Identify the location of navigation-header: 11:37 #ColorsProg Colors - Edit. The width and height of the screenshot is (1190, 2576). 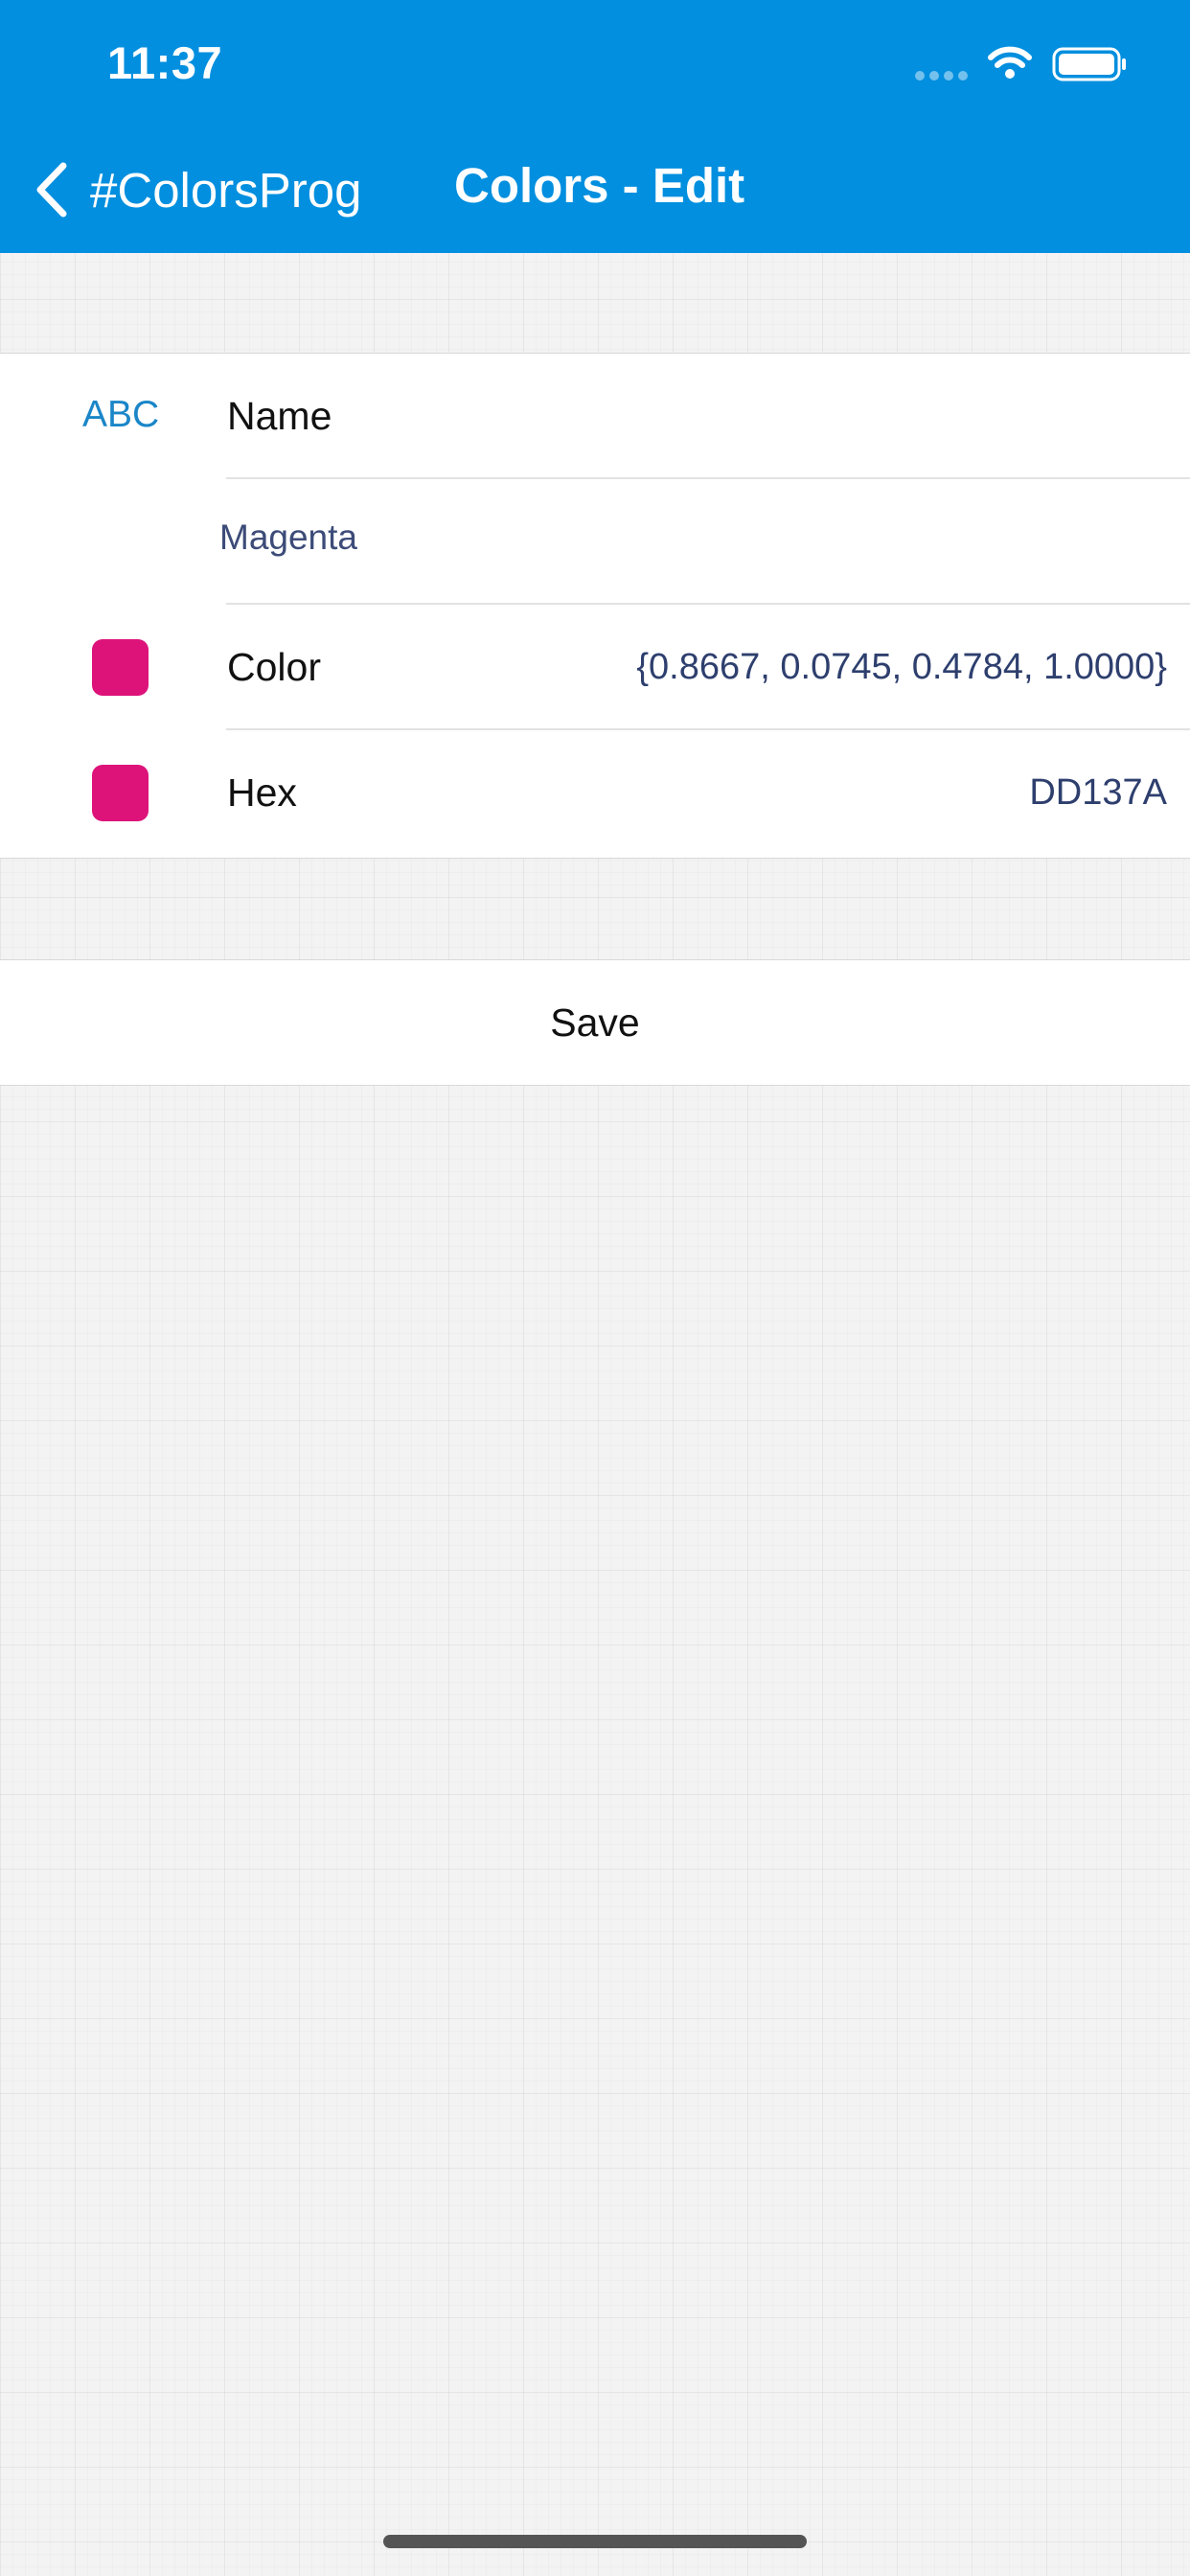
(595, 126).